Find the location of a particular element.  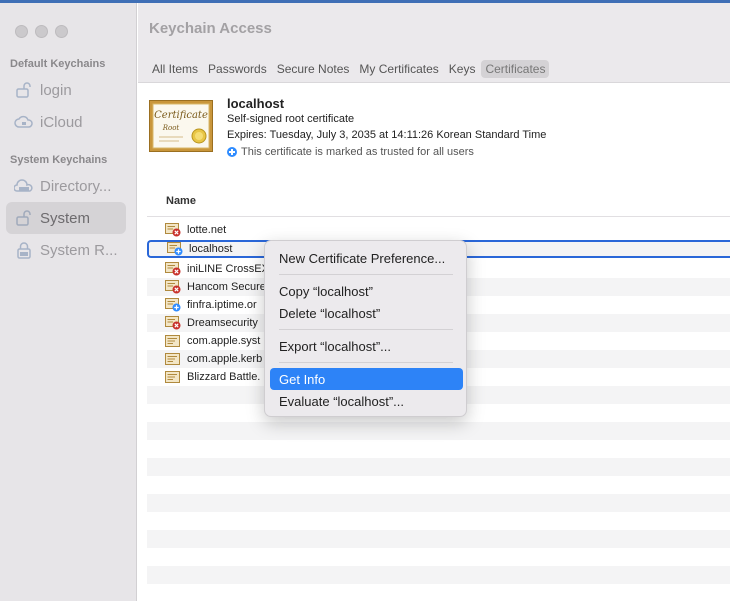

certificate-icon-text: Certificate is located at coordinates (181, 115).